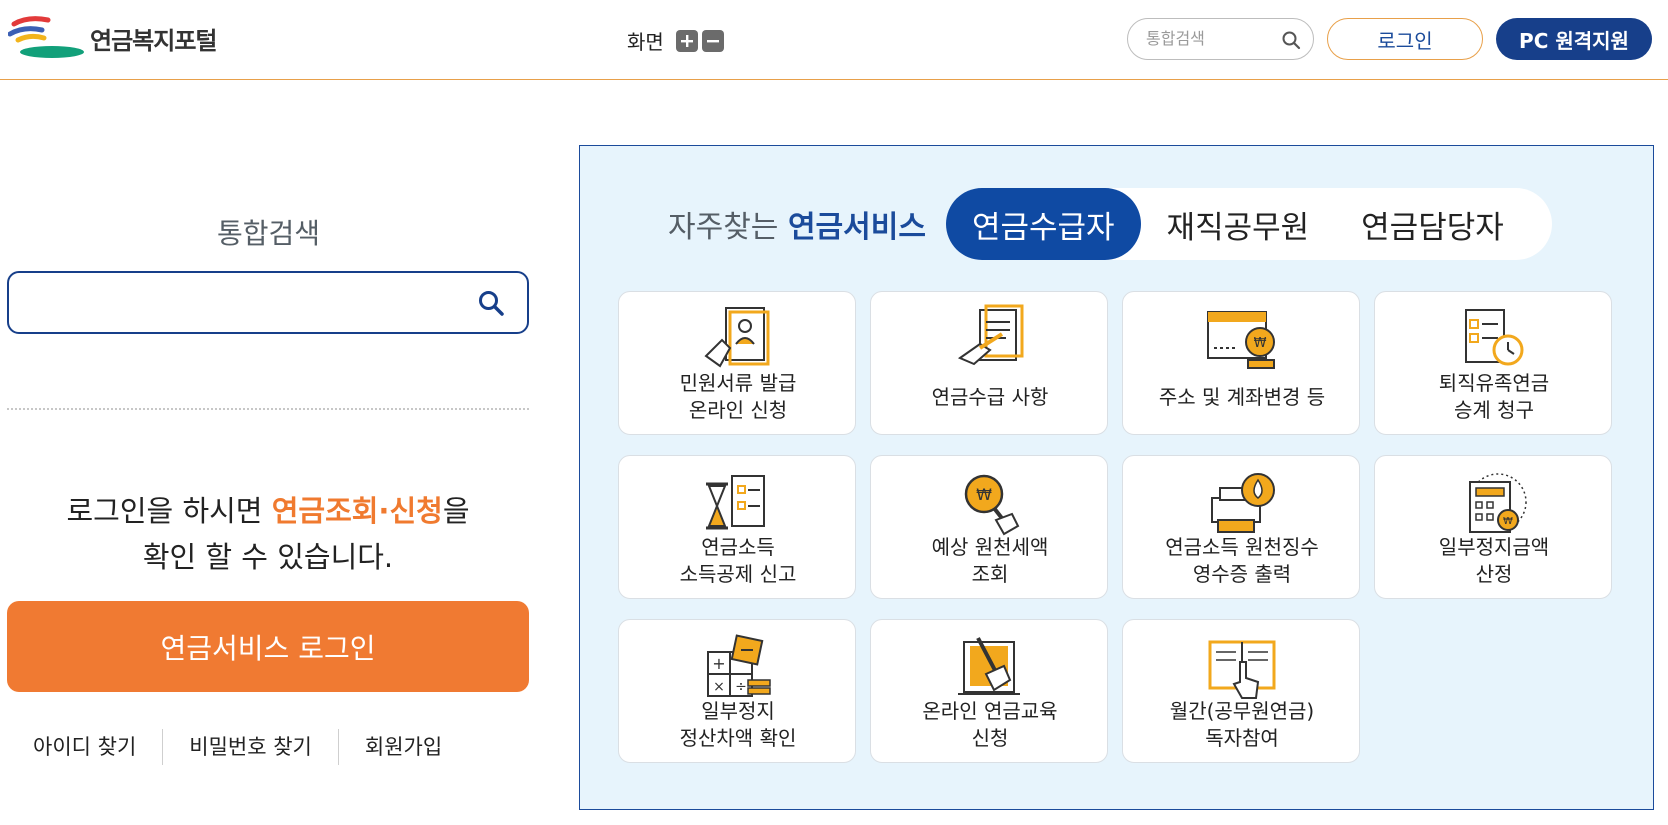 This screenshot has width=1668, height=825. I want to click on service-card-partial-suspension-amount: ₩ 일부정지금액 산정, so click(1493, 527).